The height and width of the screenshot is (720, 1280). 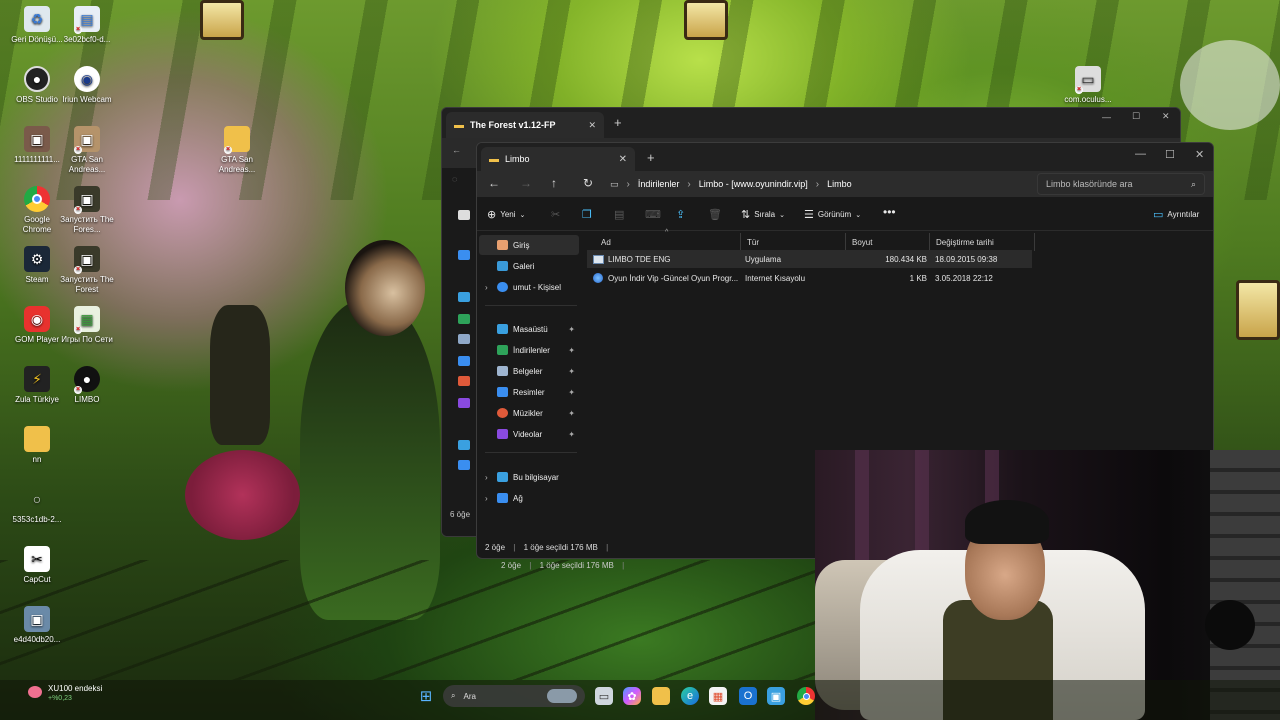 What do you see at coordinates (888, 242) in the screenshot?
I see `column-header-size: Boyut` at bounding box center [888, 242].